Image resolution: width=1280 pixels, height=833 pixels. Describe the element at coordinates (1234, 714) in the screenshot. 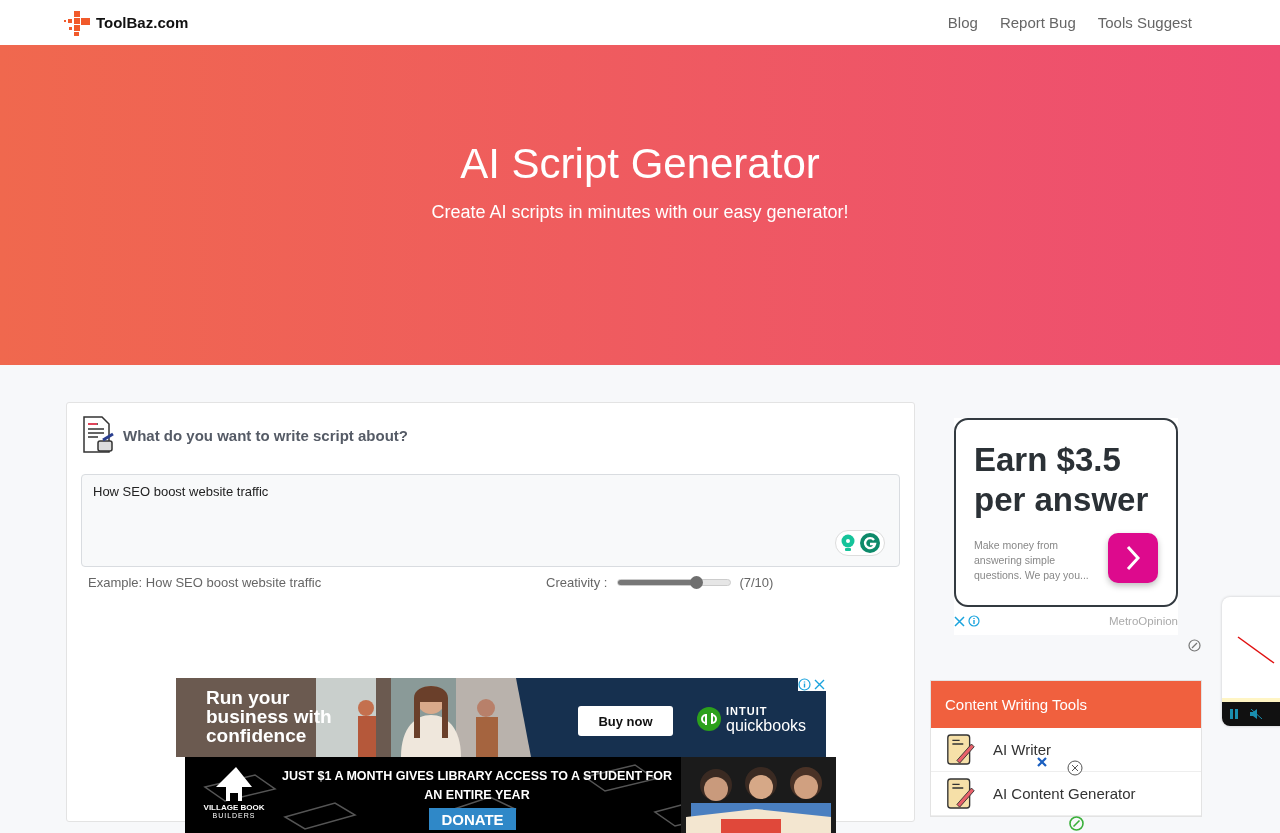

I see `pause-icon` at that location.